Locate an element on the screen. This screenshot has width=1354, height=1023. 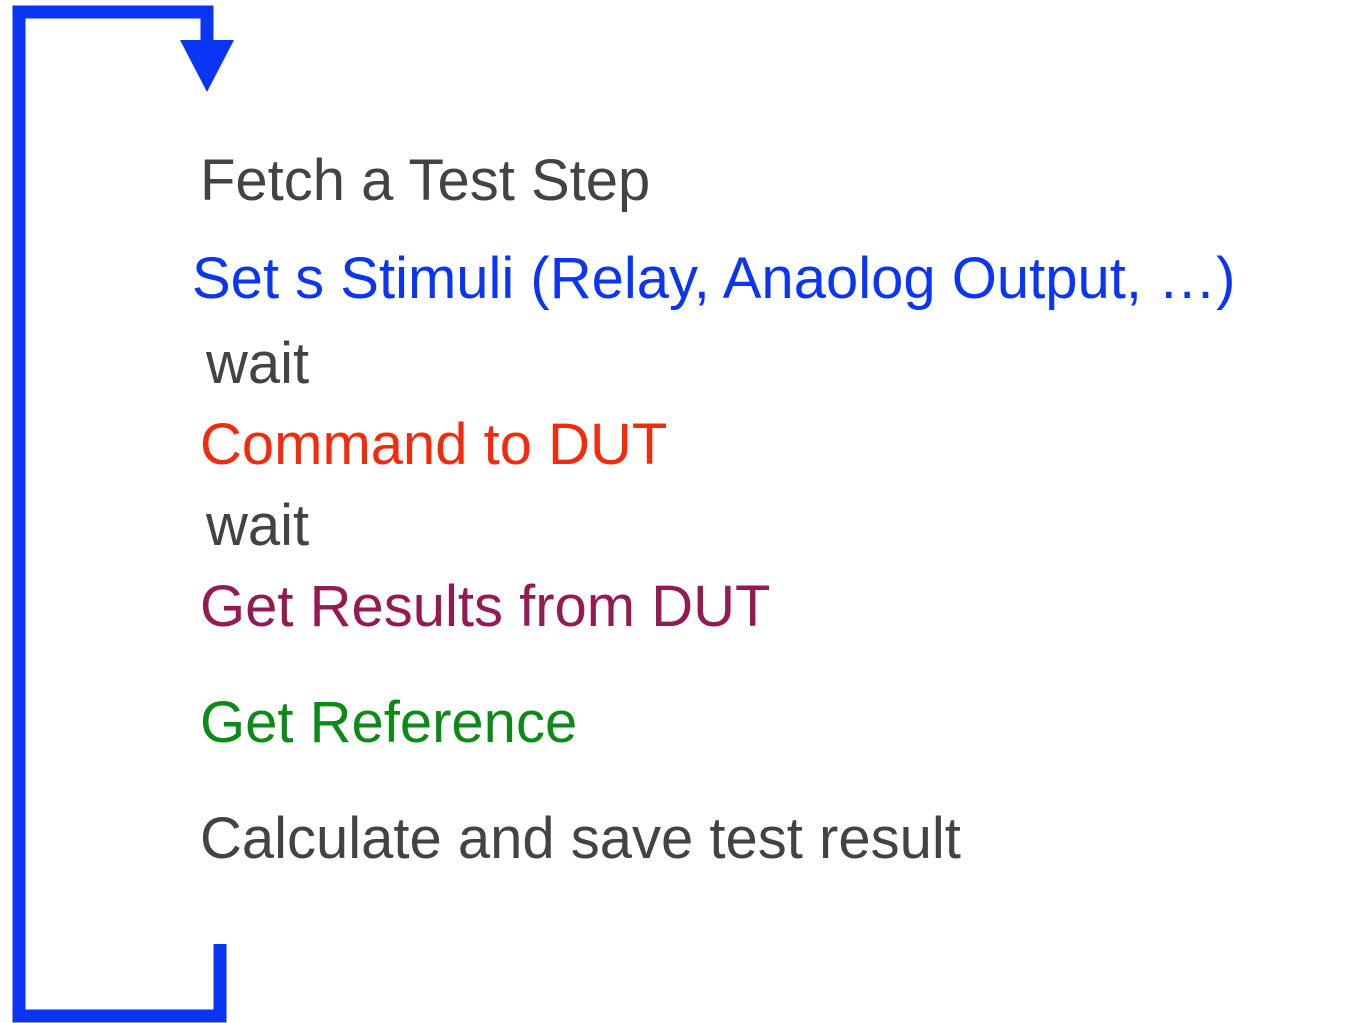
step-get-results-from-dut: Get Results from DUT is located at coordinates (485, 606).